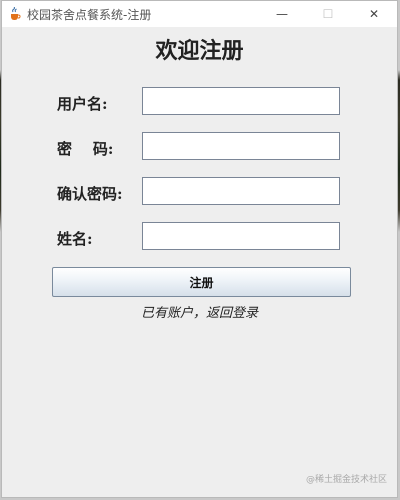  I want to click on maximize-icon: ☐, so click(328, 14).